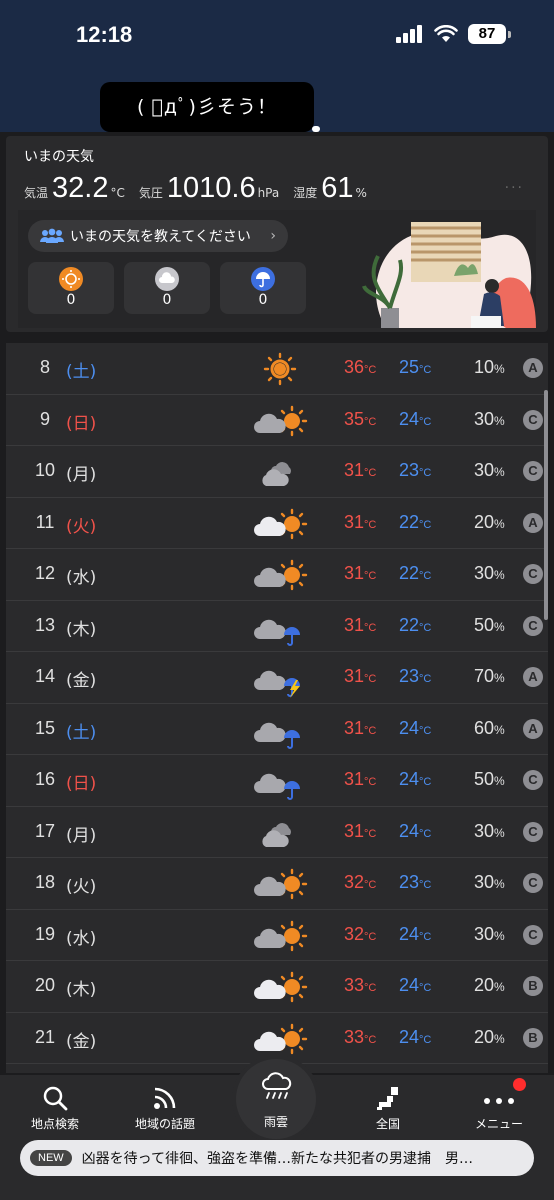  I want to click on cloud-report-button: 0, so click(167, 288).